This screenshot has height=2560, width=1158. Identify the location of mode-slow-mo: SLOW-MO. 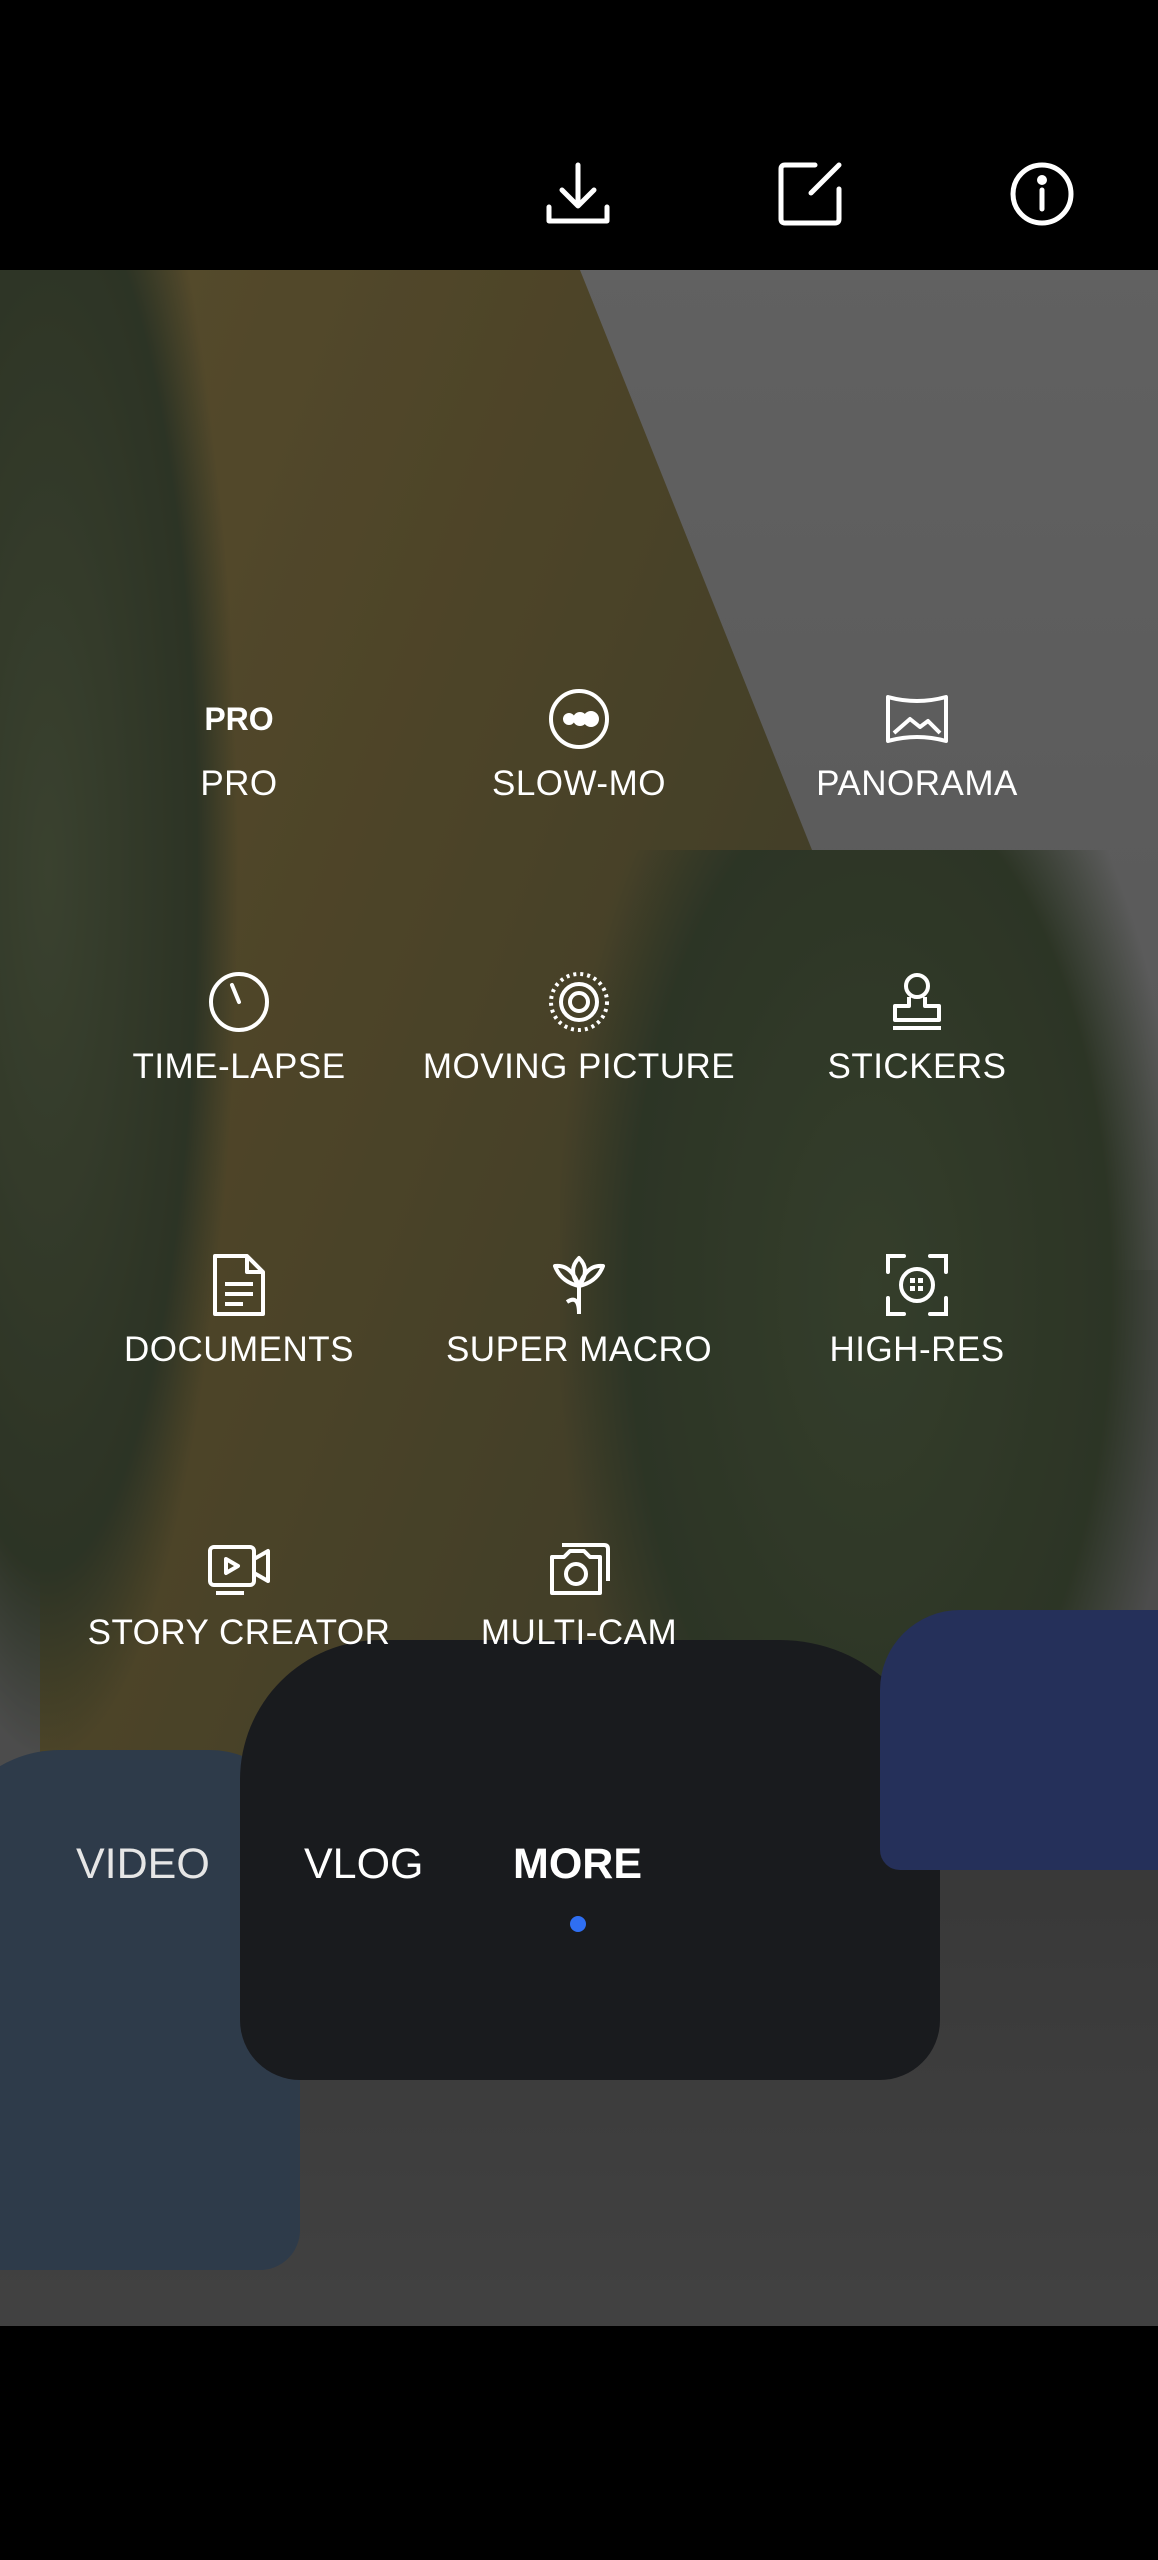
(579, 743).